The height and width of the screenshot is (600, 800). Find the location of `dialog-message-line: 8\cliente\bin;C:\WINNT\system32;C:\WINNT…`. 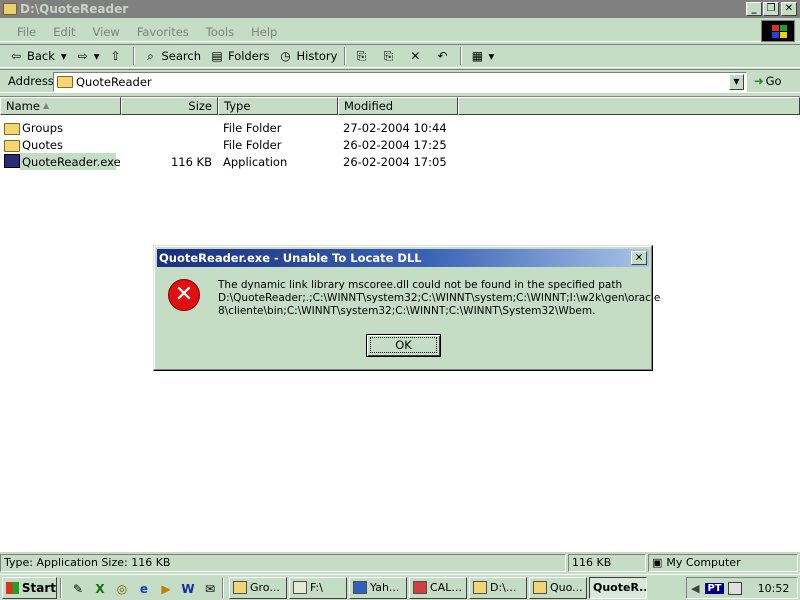

dialog-message-line: 8\cliente\bin;C:\WINNT\system32;C:\WINNT… is located at coordinates (407, 311).